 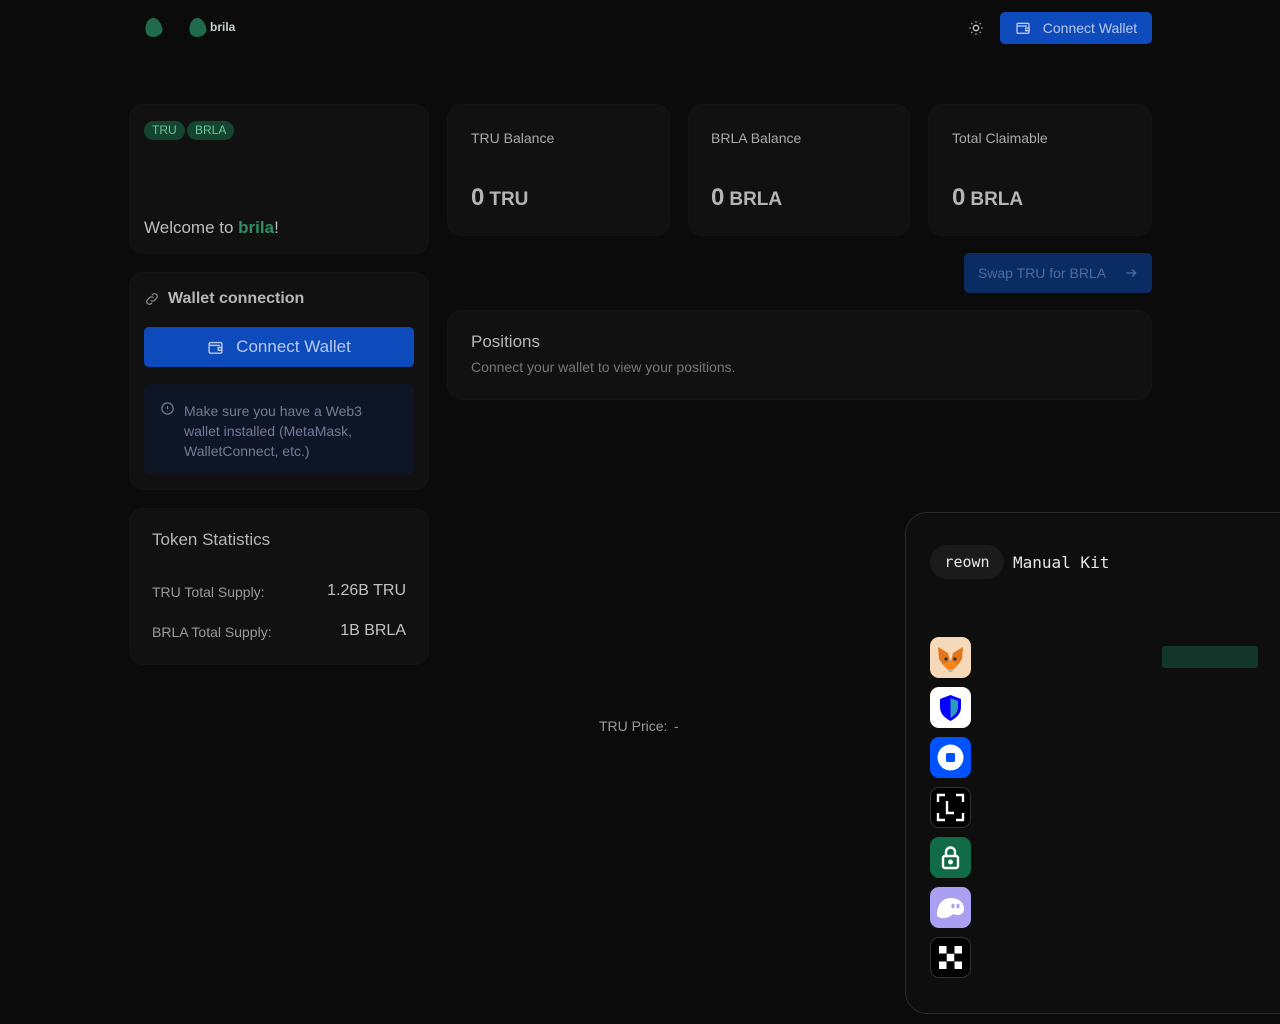 I want to click on brand-logo-icon, so click(x=197, y=27).